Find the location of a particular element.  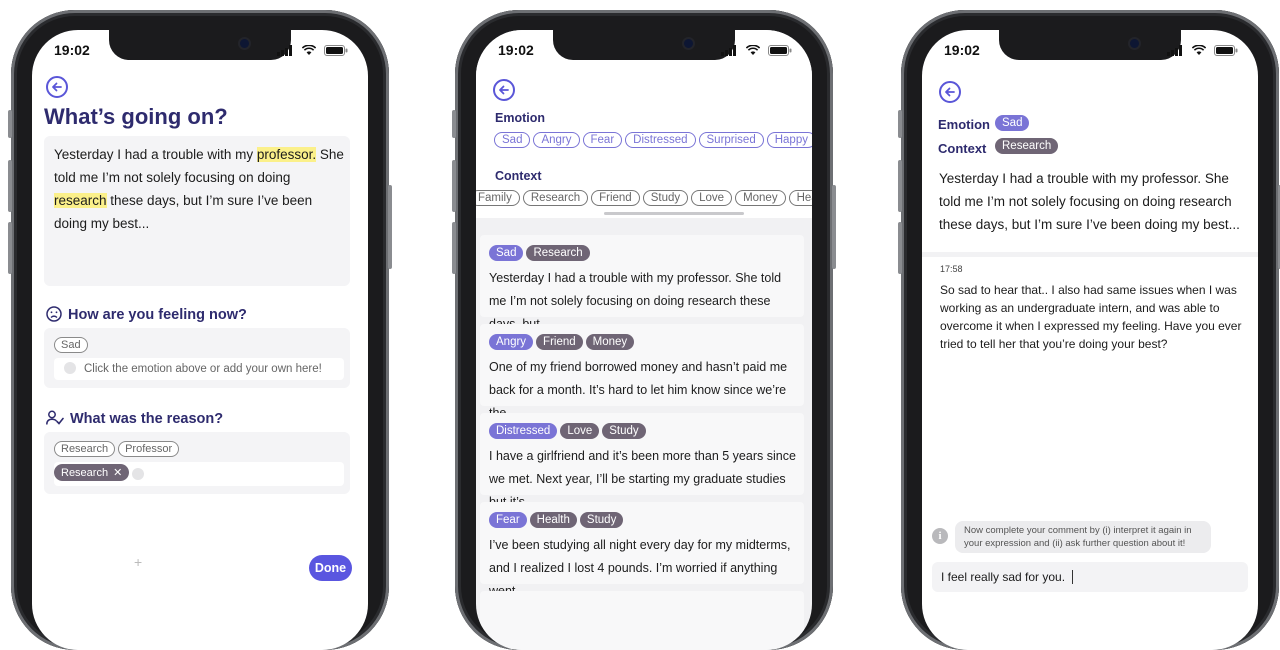

filter-chip-emotion: Happy is located at coordinates (789, 140).